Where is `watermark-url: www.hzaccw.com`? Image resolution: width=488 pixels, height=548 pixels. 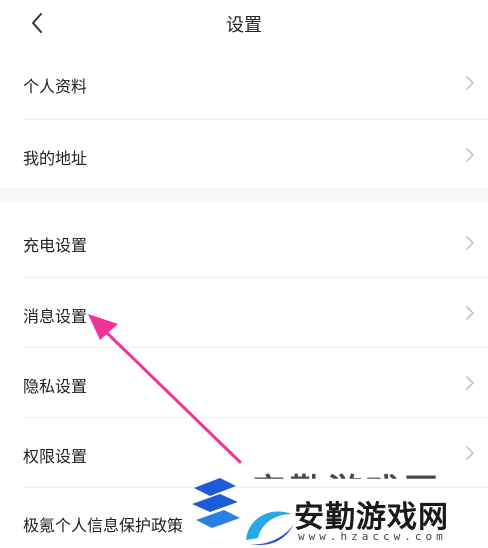
watermark-url: www.hzaccw.com is located at coordinates (372, 536).